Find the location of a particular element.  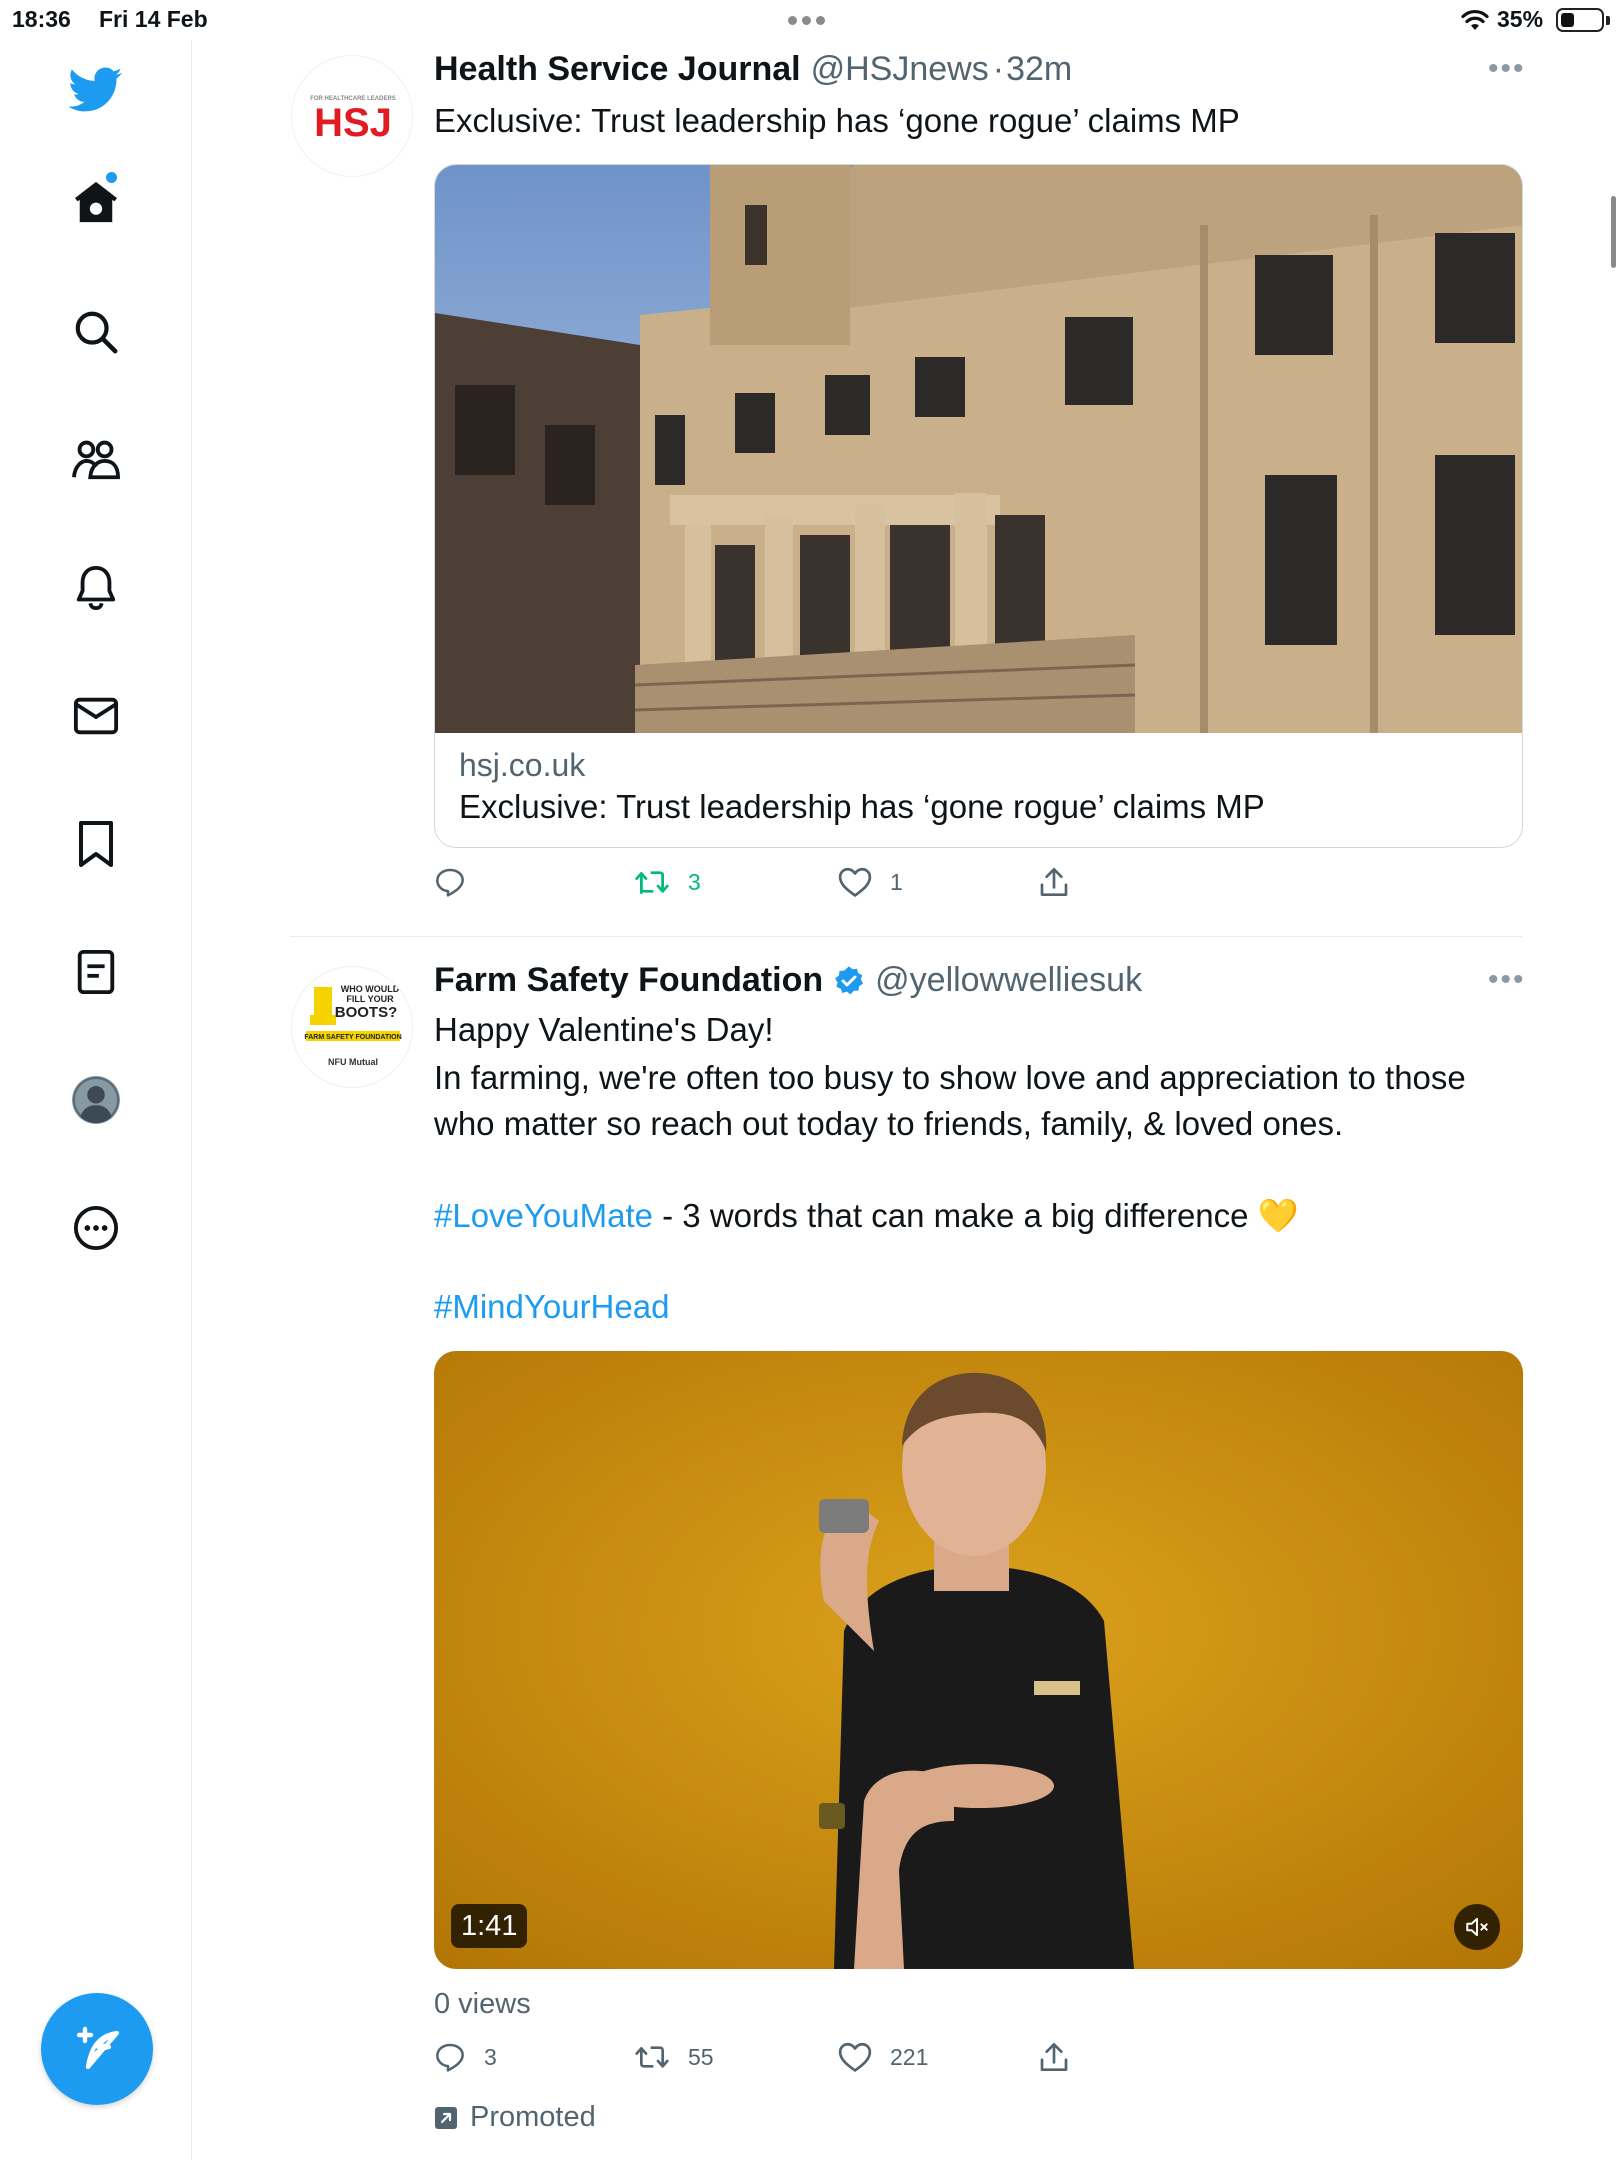

twitter-logo-icon is located at coordinates (96, 90).